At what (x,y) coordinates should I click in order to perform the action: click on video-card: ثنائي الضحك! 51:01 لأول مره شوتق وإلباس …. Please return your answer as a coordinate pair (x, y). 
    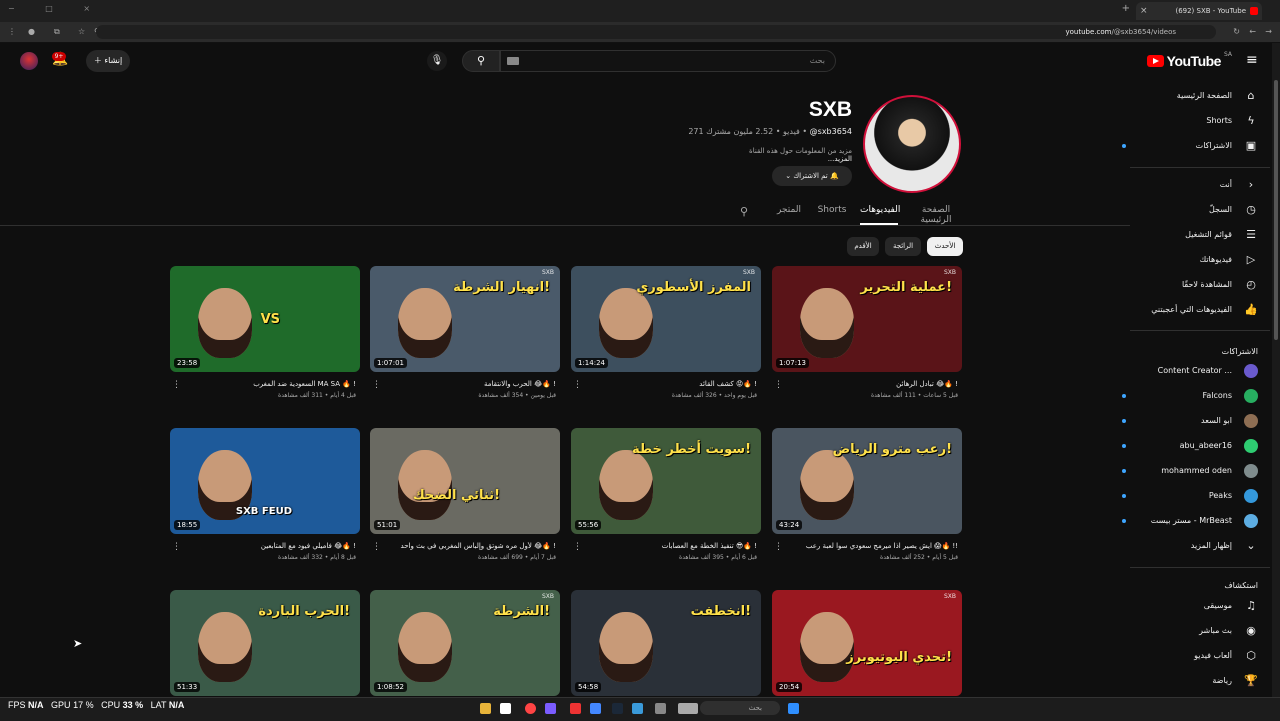
    Looking at the image, I should click on (465, 494).